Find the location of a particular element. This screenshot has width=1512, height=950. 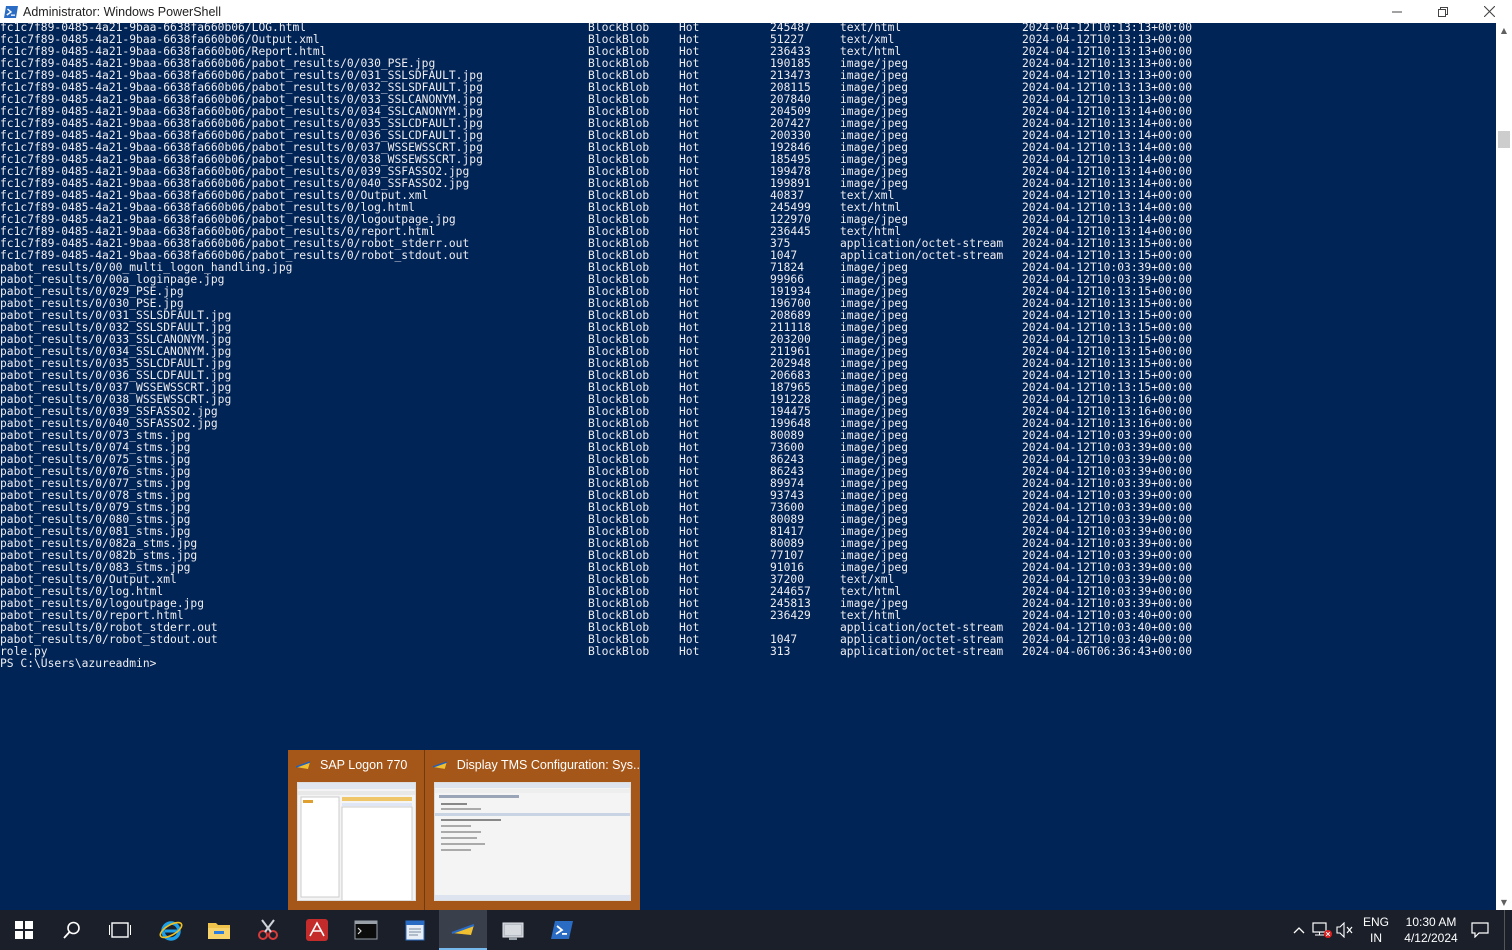

scissors-icon is located at coordinates (268, 929).